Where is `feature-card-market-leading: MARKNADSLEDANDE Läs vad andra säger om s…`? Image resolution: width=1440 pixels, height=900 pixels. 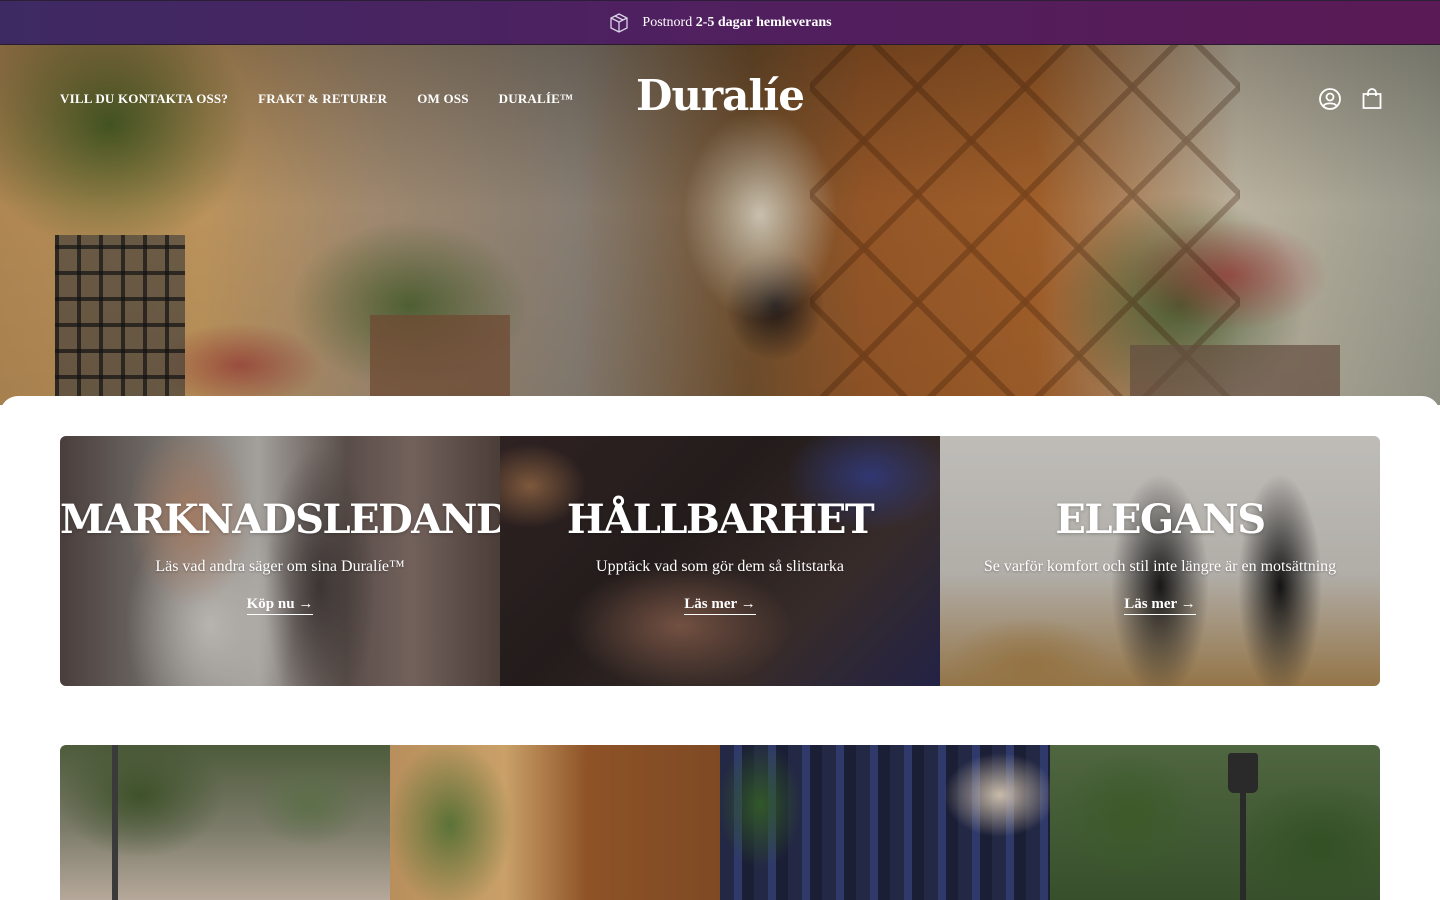
feature-card-market-leading: MARKNADSLEDANDE Läs vad andra säger om s… is located at coordinates (280, 561).